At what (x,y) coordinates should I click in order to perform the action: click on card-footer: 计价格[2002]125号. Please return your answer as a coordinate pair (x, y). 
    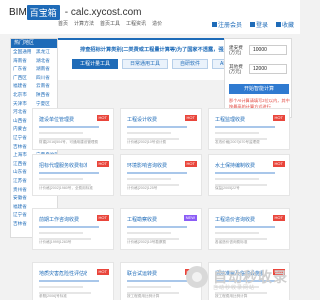
    Looking at the image, I should click on (142, 188).